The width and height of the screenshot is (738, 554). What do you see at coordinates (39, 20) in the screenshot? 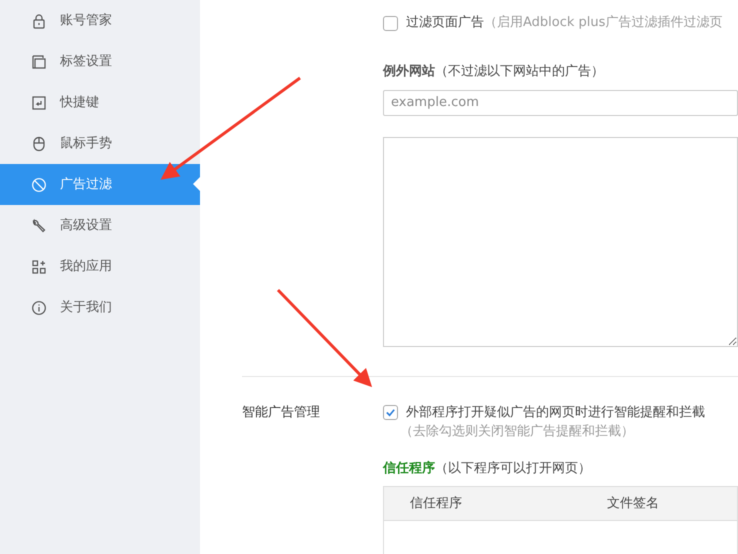
I see `lock-icon` at bounding box center [39, 20].